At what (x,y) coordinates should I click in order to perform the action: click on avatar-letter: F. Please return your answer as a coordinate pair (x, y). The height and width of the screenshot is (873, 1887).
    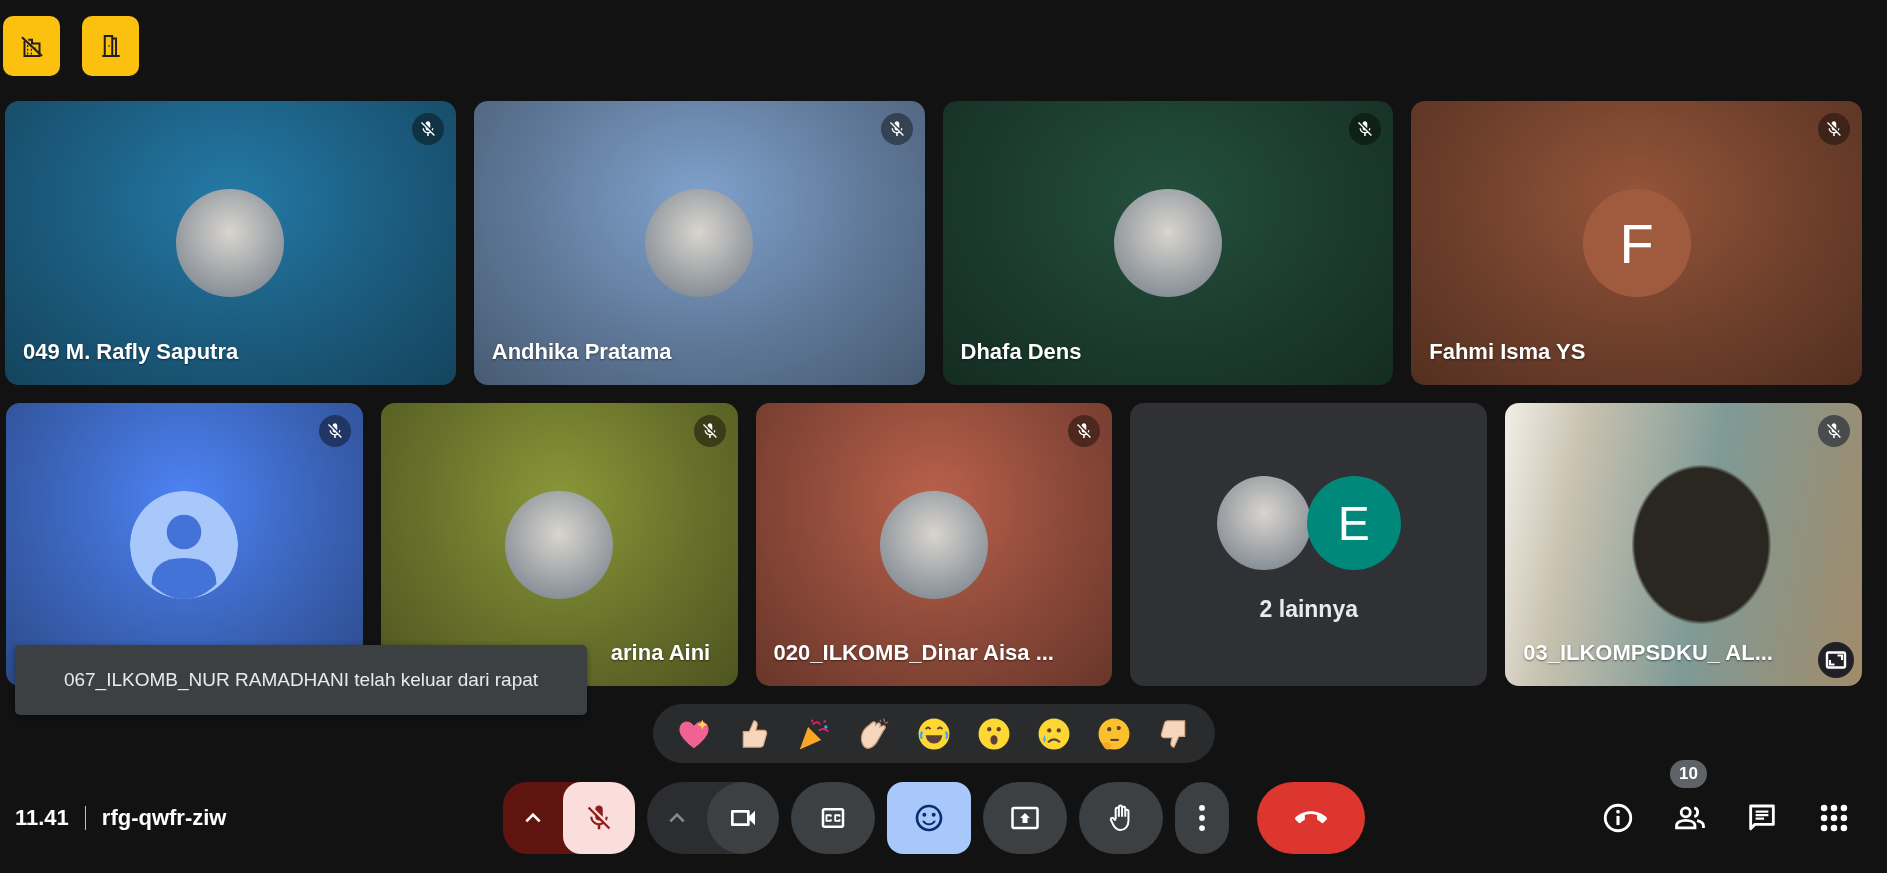
    Looking at the image, I should click on (1636, 243).